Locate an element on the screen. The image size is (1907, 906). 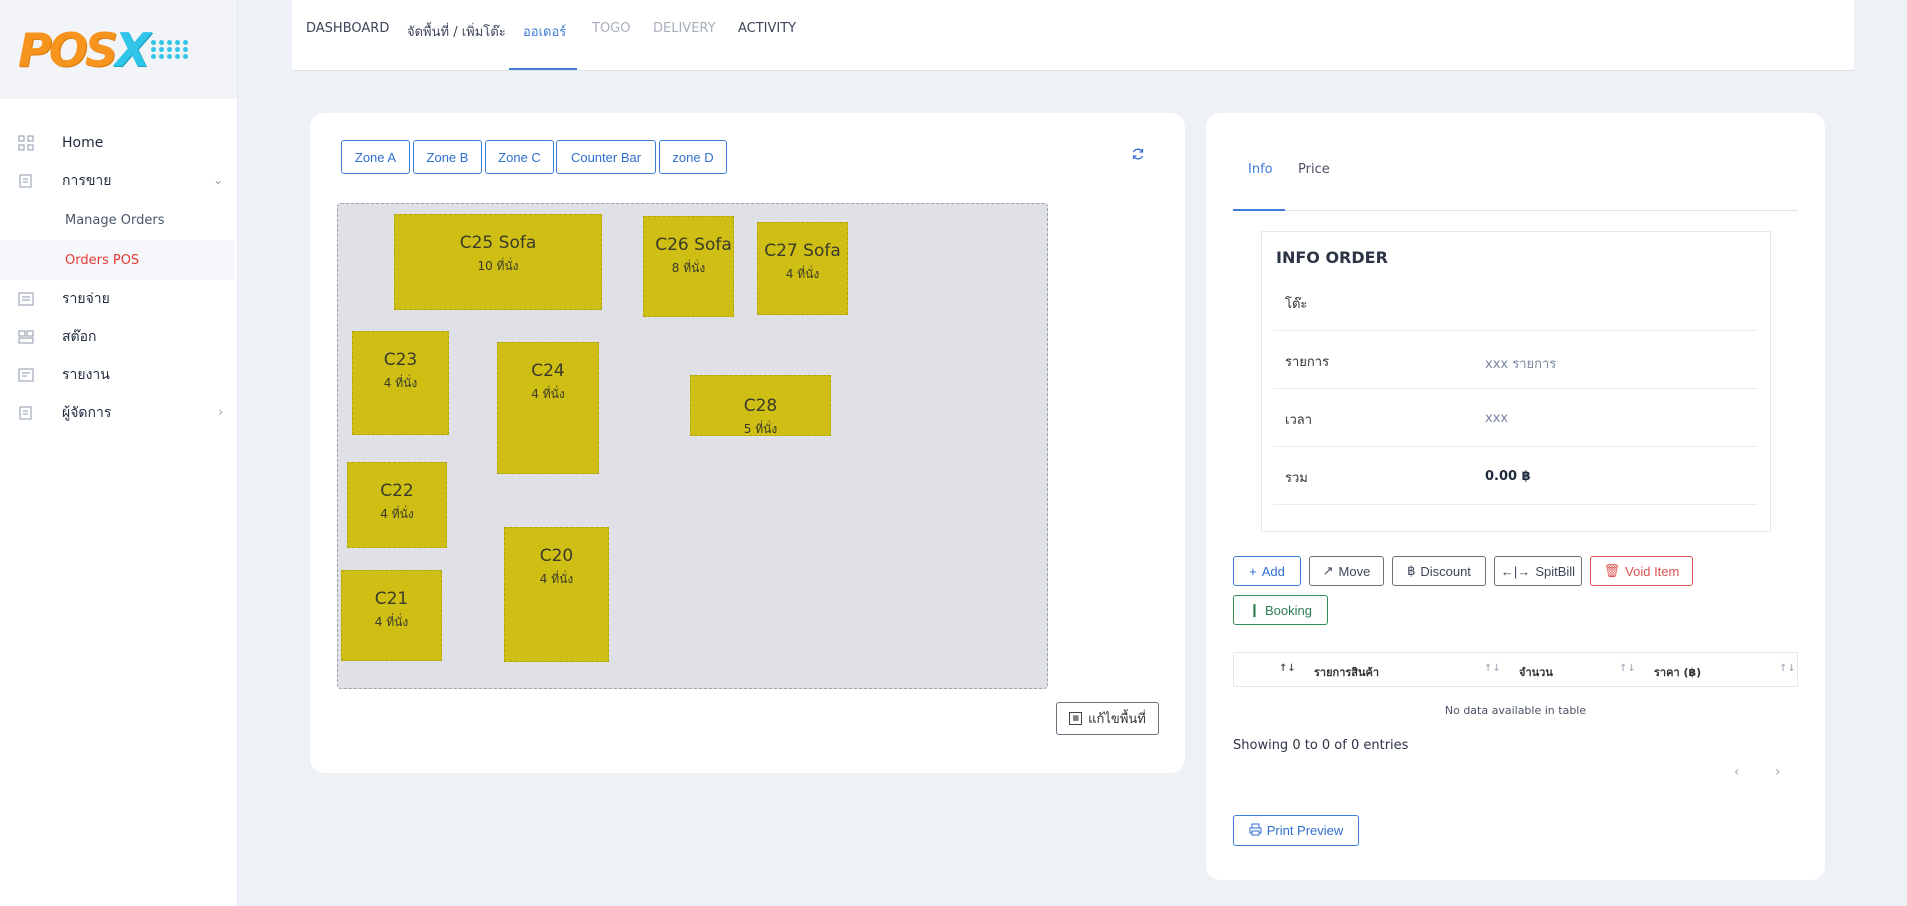
sidebar-item-label: การขาย is located at coordinates (87, 181).